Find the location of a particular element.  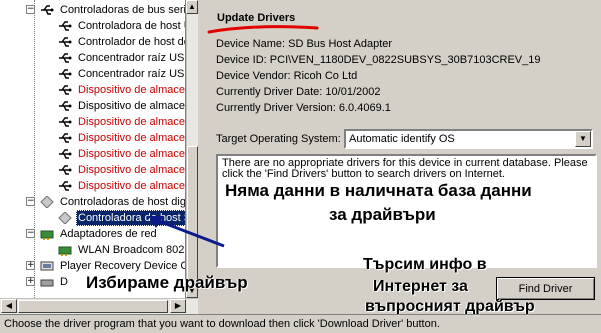

tree-horizontal-scrollbar: ◀ ▶ is located at coordinates (99, 306).